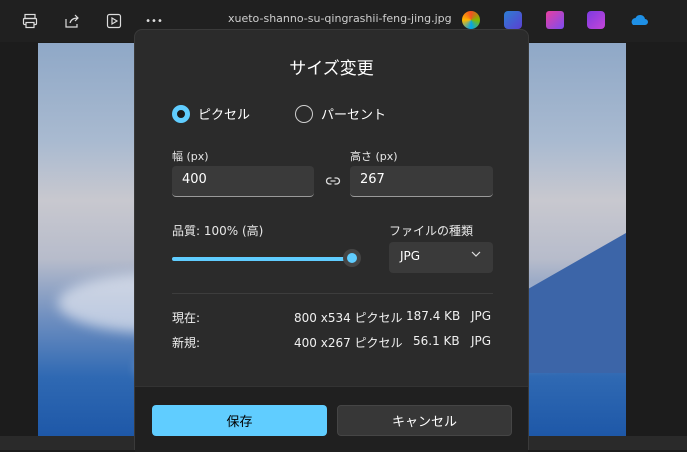 This screenshot has width=687, height=452. What do you see at coordinates (424, 420) in the screenshot?
I see `cancel-button: キャンセル` at bounding box center [424, 420].